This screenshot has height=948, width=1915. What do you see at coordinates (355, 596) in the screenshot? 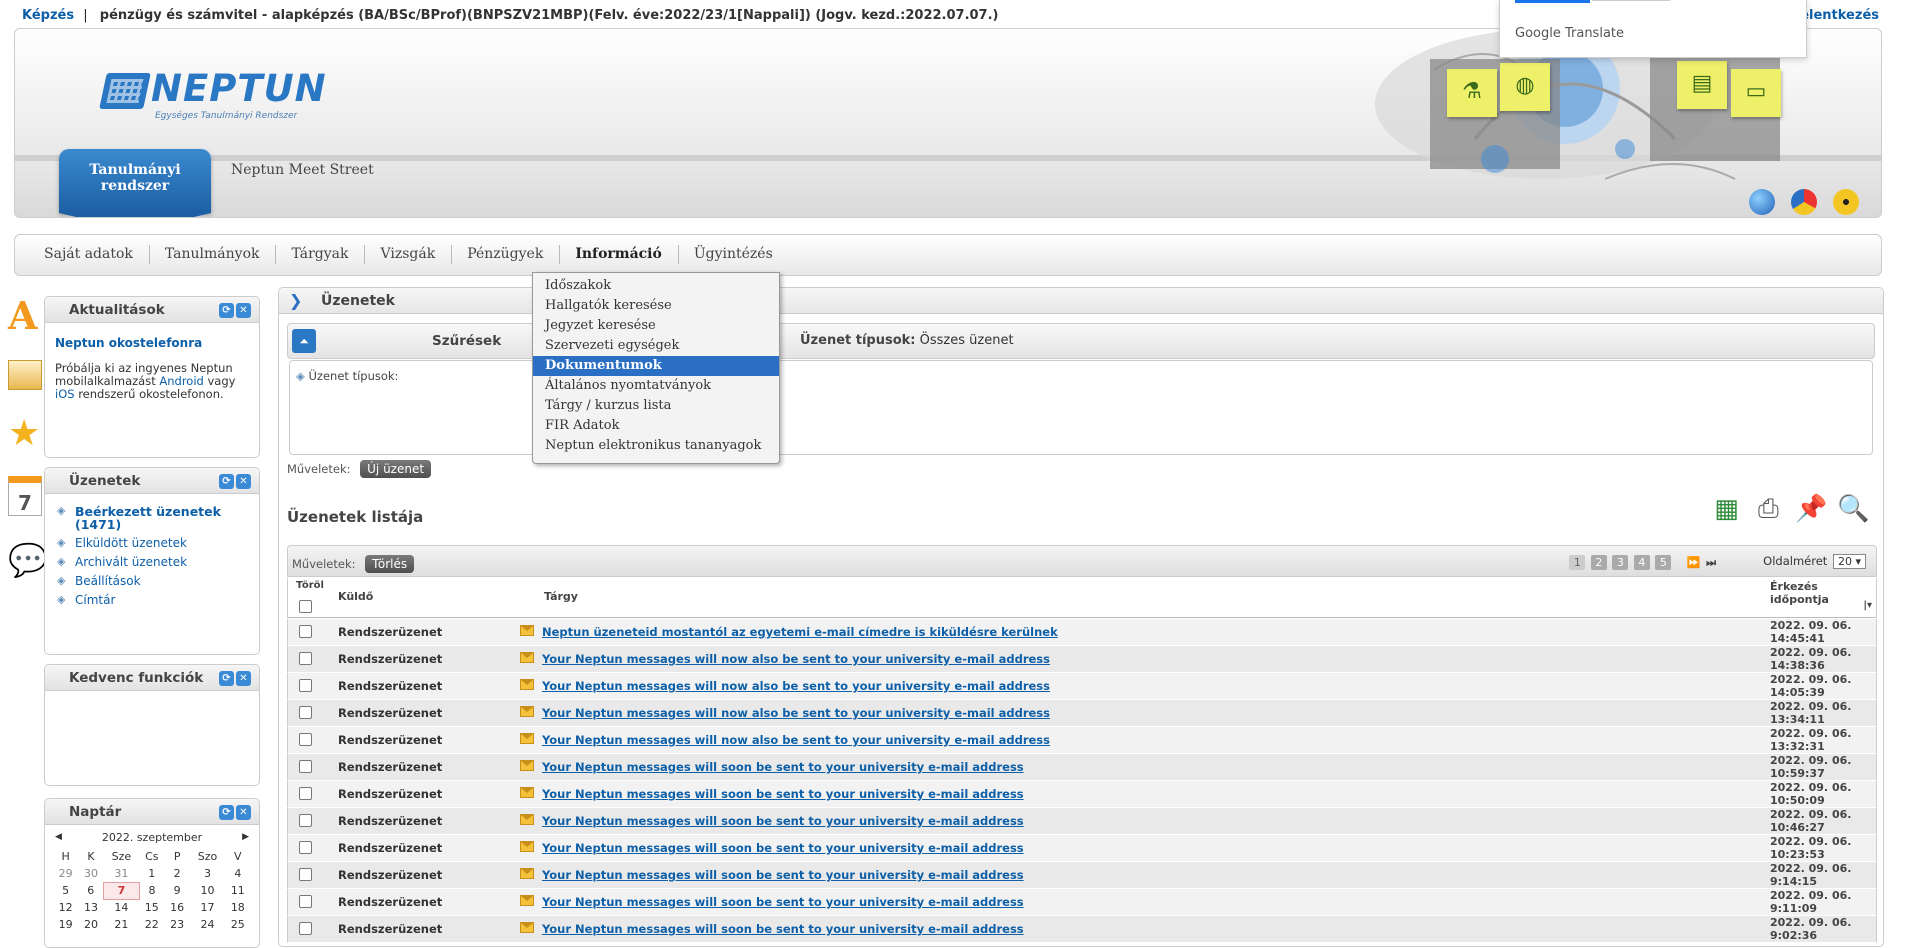
I see `col-sender-header: Küldő` at bounding box center [355, 596].